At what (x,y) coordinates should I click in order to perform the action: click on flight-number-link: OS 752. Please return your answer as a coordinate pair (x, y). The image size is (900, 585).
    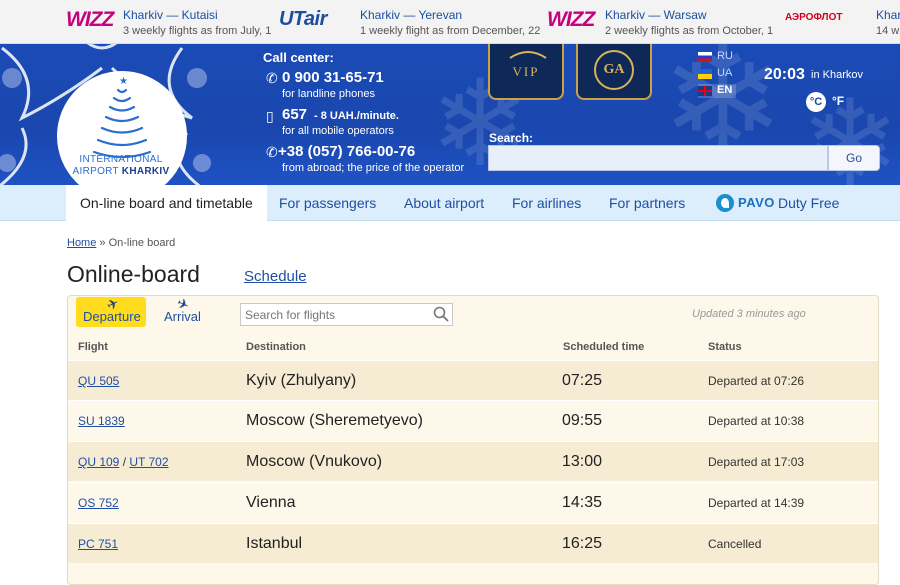
    Looking at the image, I should click on (98, 503).